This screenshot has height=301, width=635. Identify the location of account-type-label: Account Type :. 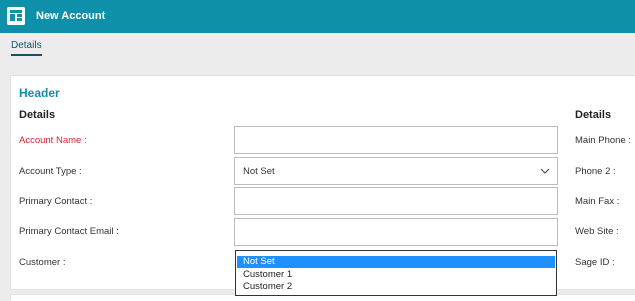
(50, 171).